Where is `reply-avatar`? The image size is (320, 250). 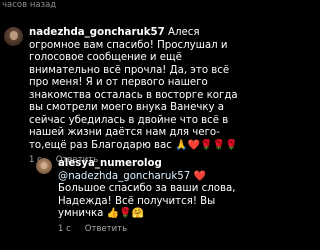
reply-avatar is located at coordinates (44, 166).